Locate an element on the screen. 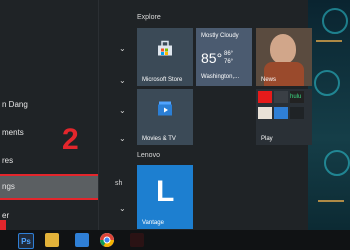 This screenshot has height=250, width=350. movies-tv-tile: Movies & TV is located at coordinates (165, 117).